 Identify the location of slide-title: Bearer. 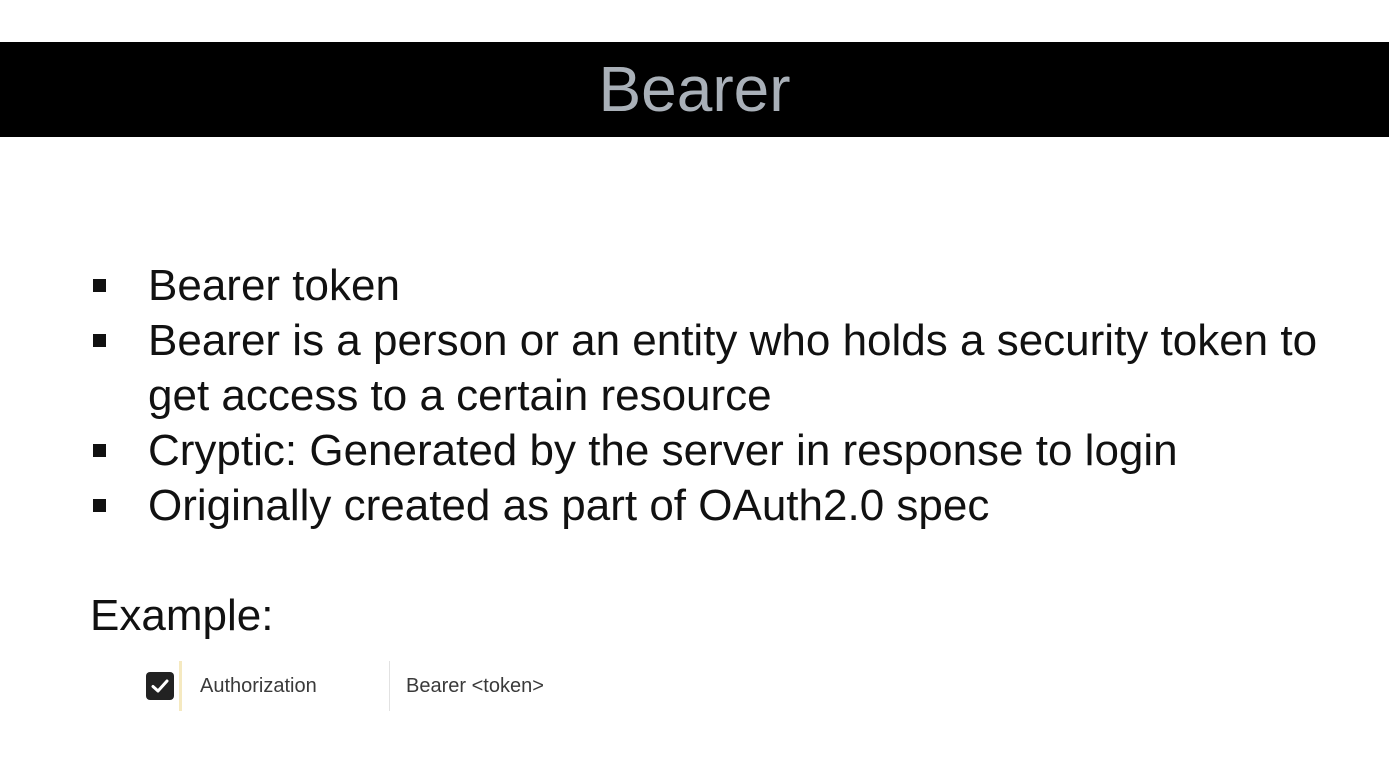
(694, 89).